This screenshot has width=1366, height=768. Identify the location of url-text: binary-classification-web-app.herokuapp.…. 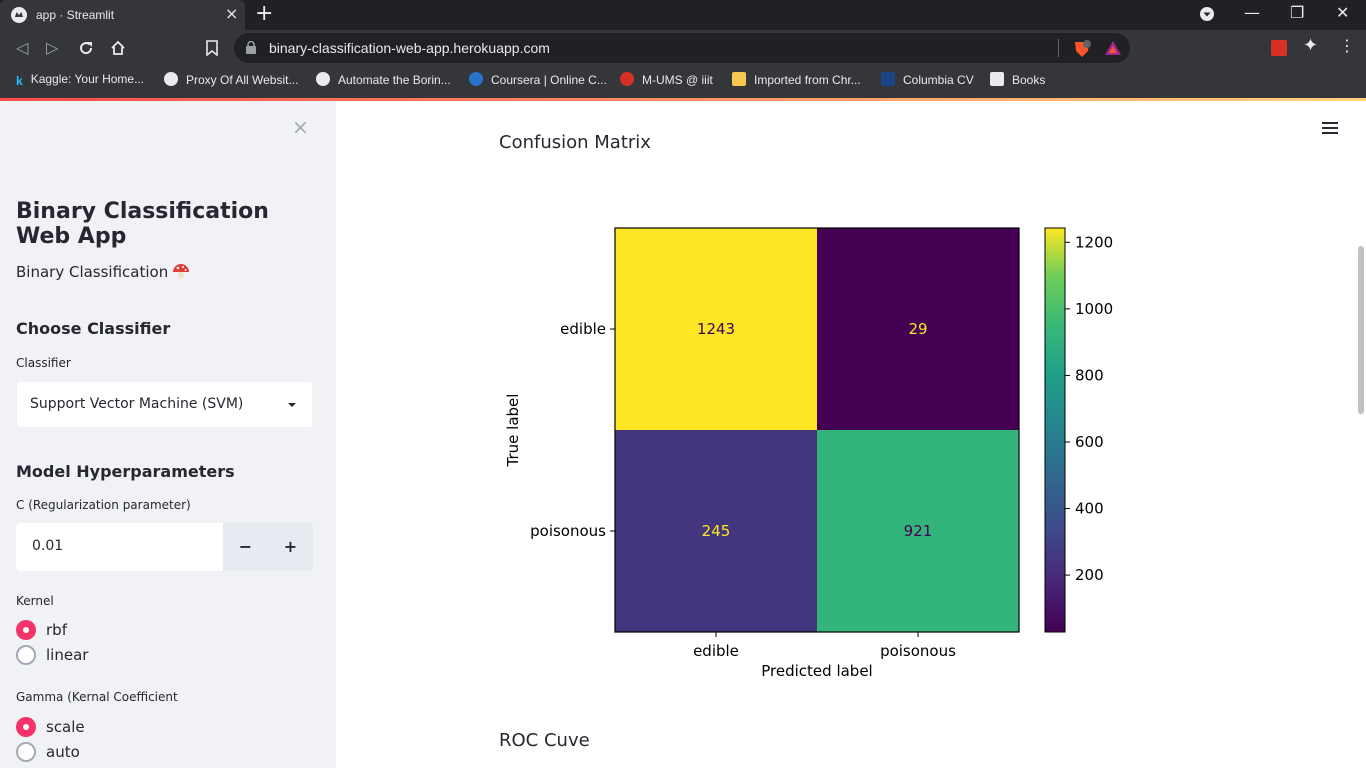
(409, 48).